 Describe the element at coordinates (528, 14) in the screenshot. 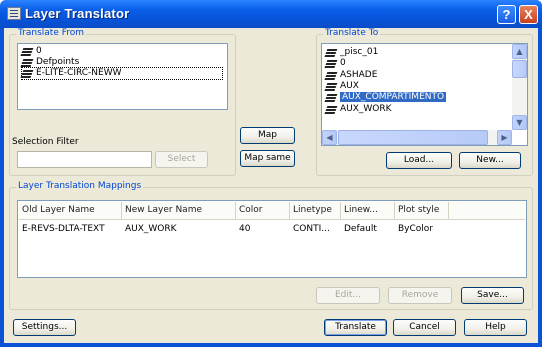

I see `close-button: X` at that location.